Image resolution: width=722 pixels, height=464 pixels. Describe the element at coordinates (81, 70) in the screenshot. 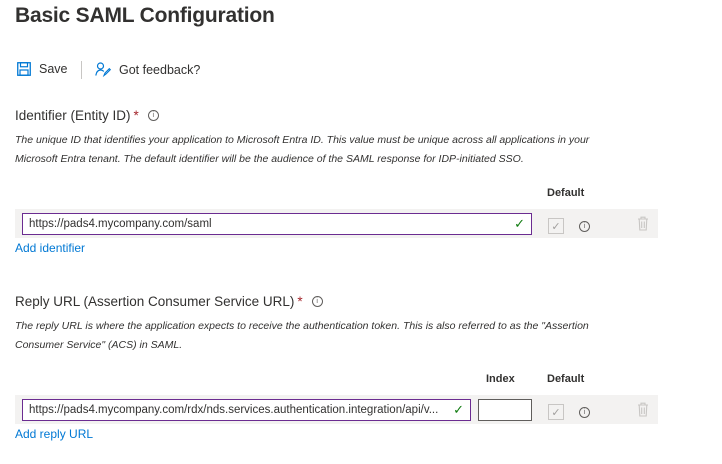

I see `toolbar-divider` at that location.